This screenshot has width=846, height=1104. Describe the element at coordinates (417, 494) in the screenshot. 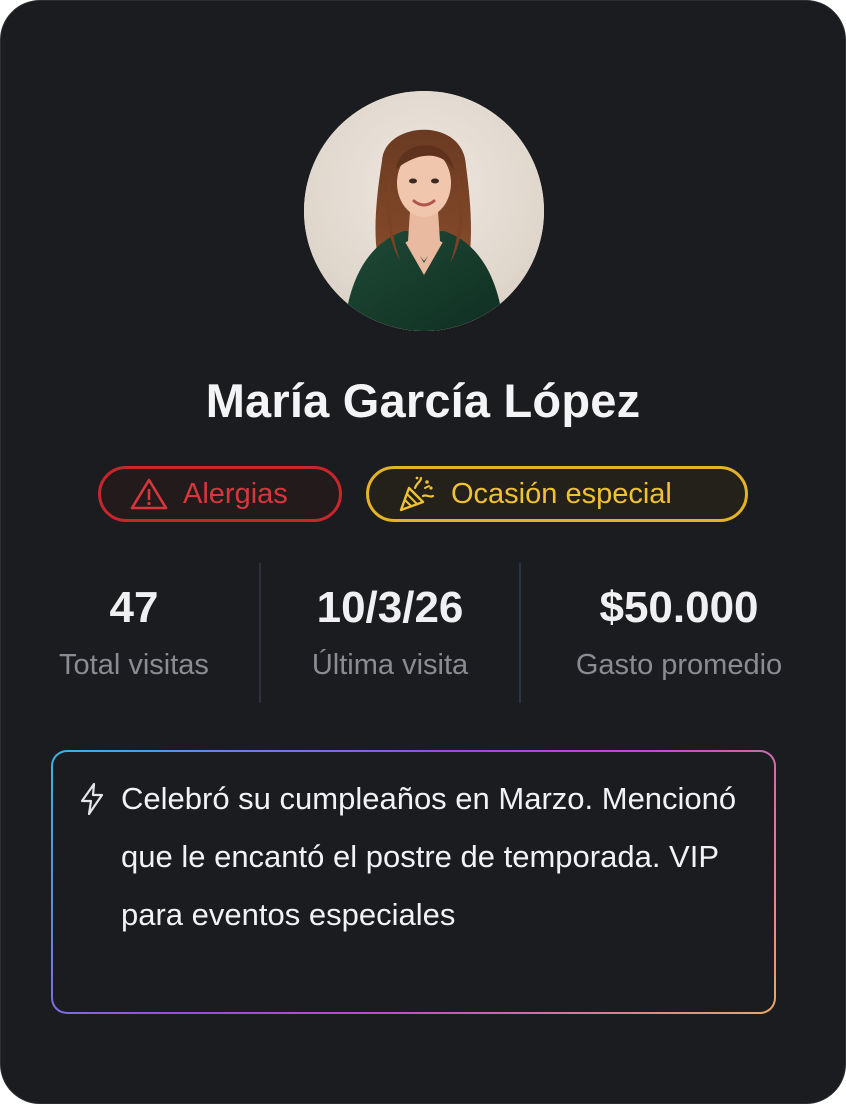

I see `party-popper-icon` at that location.